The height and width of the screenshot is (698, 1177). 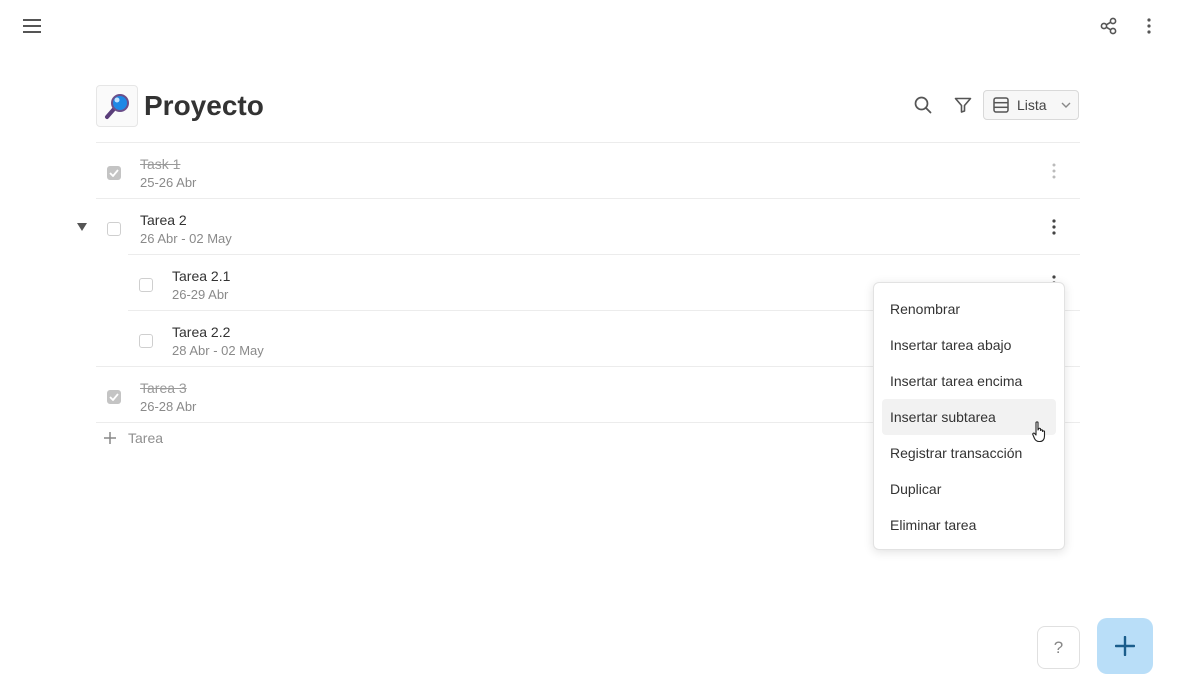 I want to click on list-view-icon, so click(x=1001, y=105).